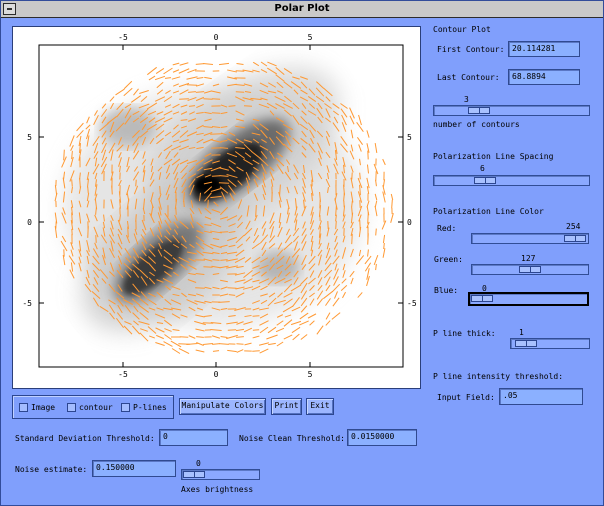 This screenshot has width=604, height=506. I want to click on noise-estimate-field: 0.150000, so click(134, 468).